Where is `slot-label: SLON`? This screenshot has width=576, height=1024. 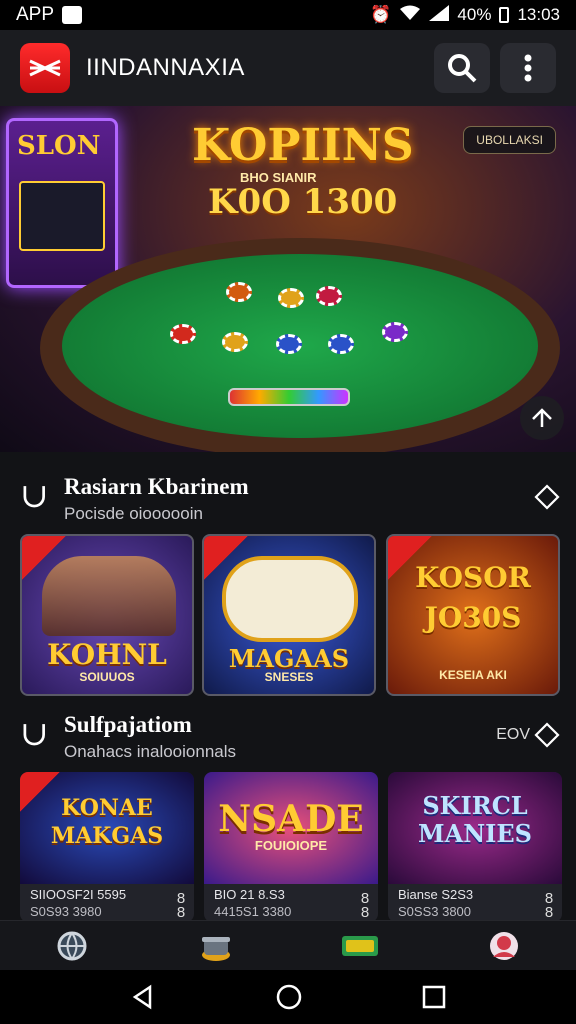 slot-label: SLON is located at coordinates (59, 146).